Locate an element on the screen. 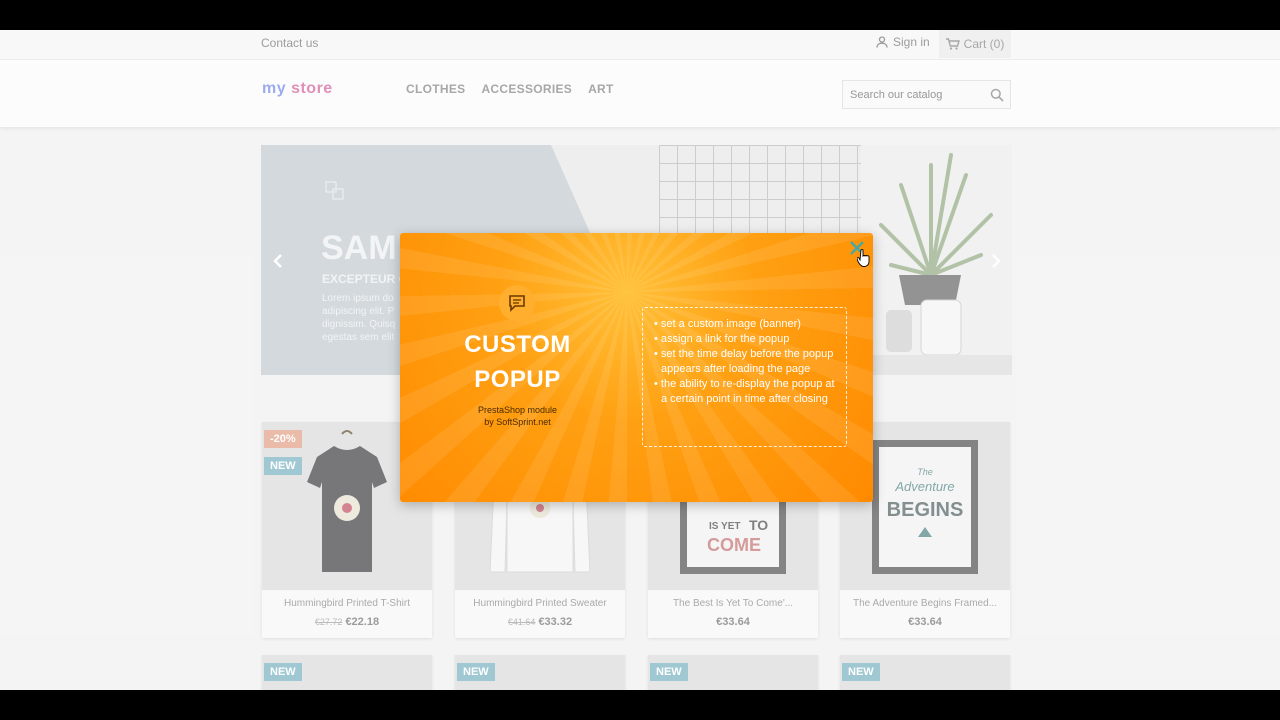  popup-title: CUSTOM POPUP is located at coordinates (517, 362).